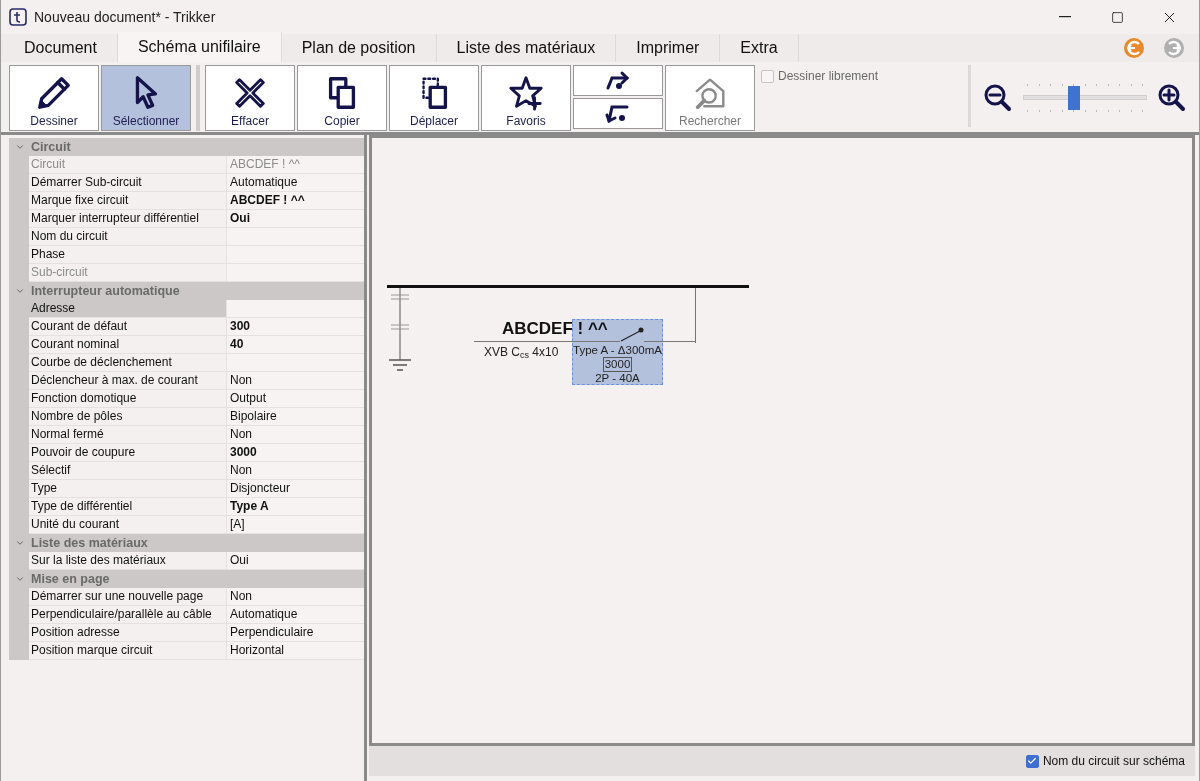 The image size is (1200, 781). I want to click on property-name: Déclencheur à max. de courant, so click(128, 381).